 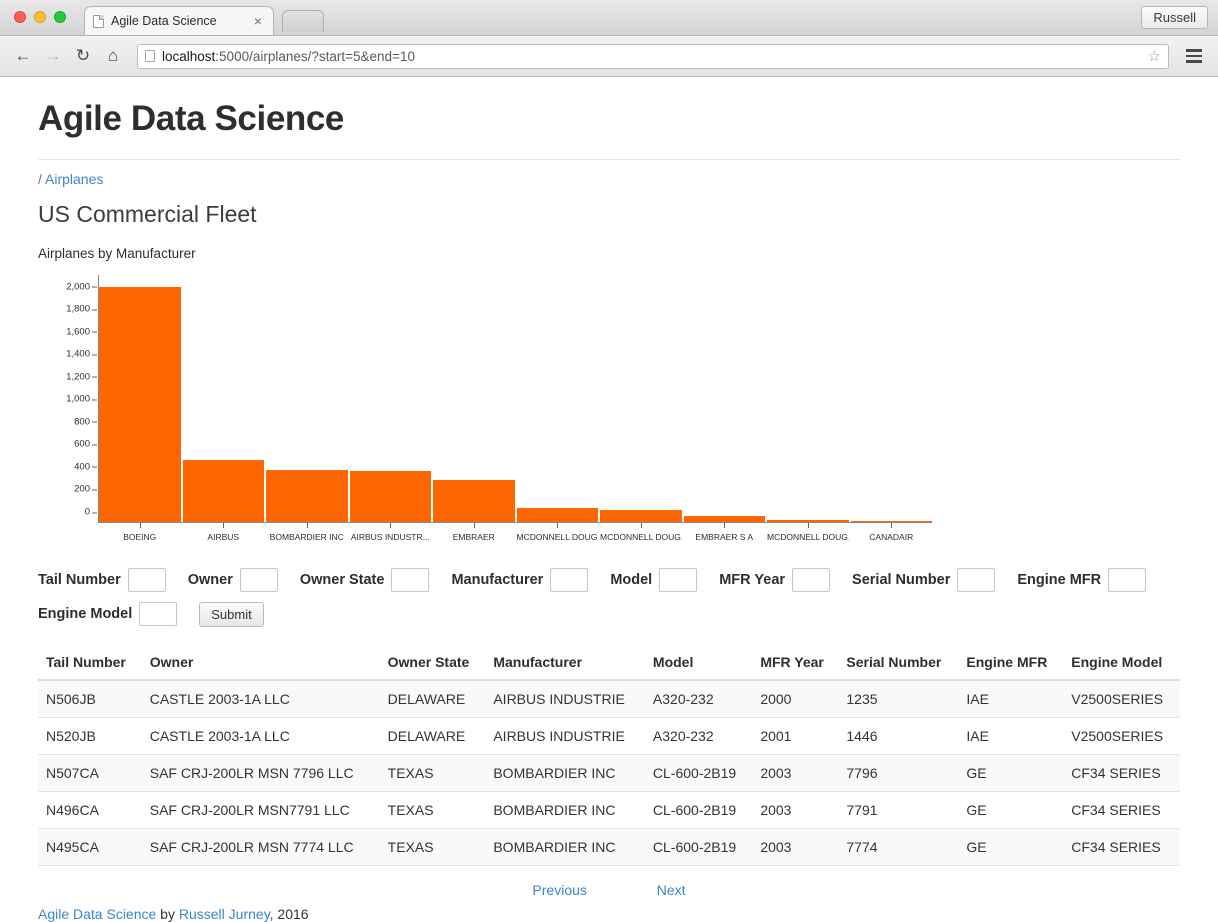 I want to click on breadcrumb-link-airplanes: Airplanes, so click(x=74, y=179).